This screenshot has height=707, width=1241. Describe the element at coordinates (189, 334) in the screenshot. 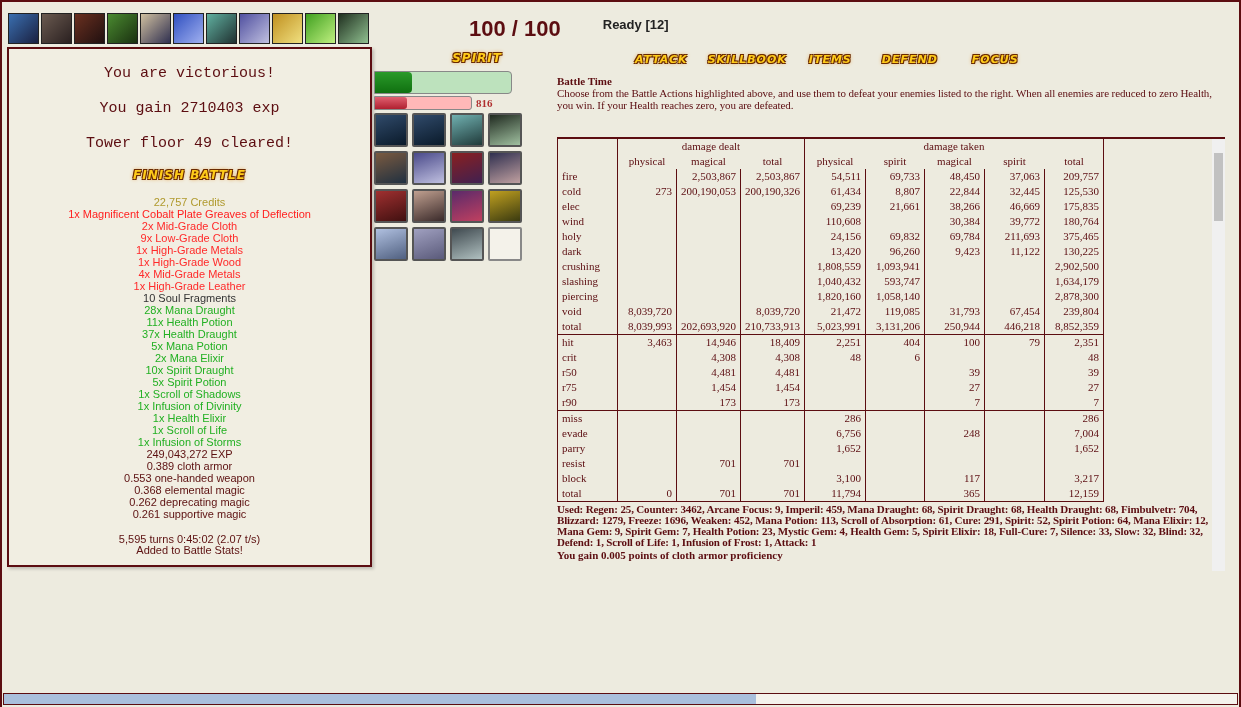

I see `reward-line: 37x Health Draught` at that location.